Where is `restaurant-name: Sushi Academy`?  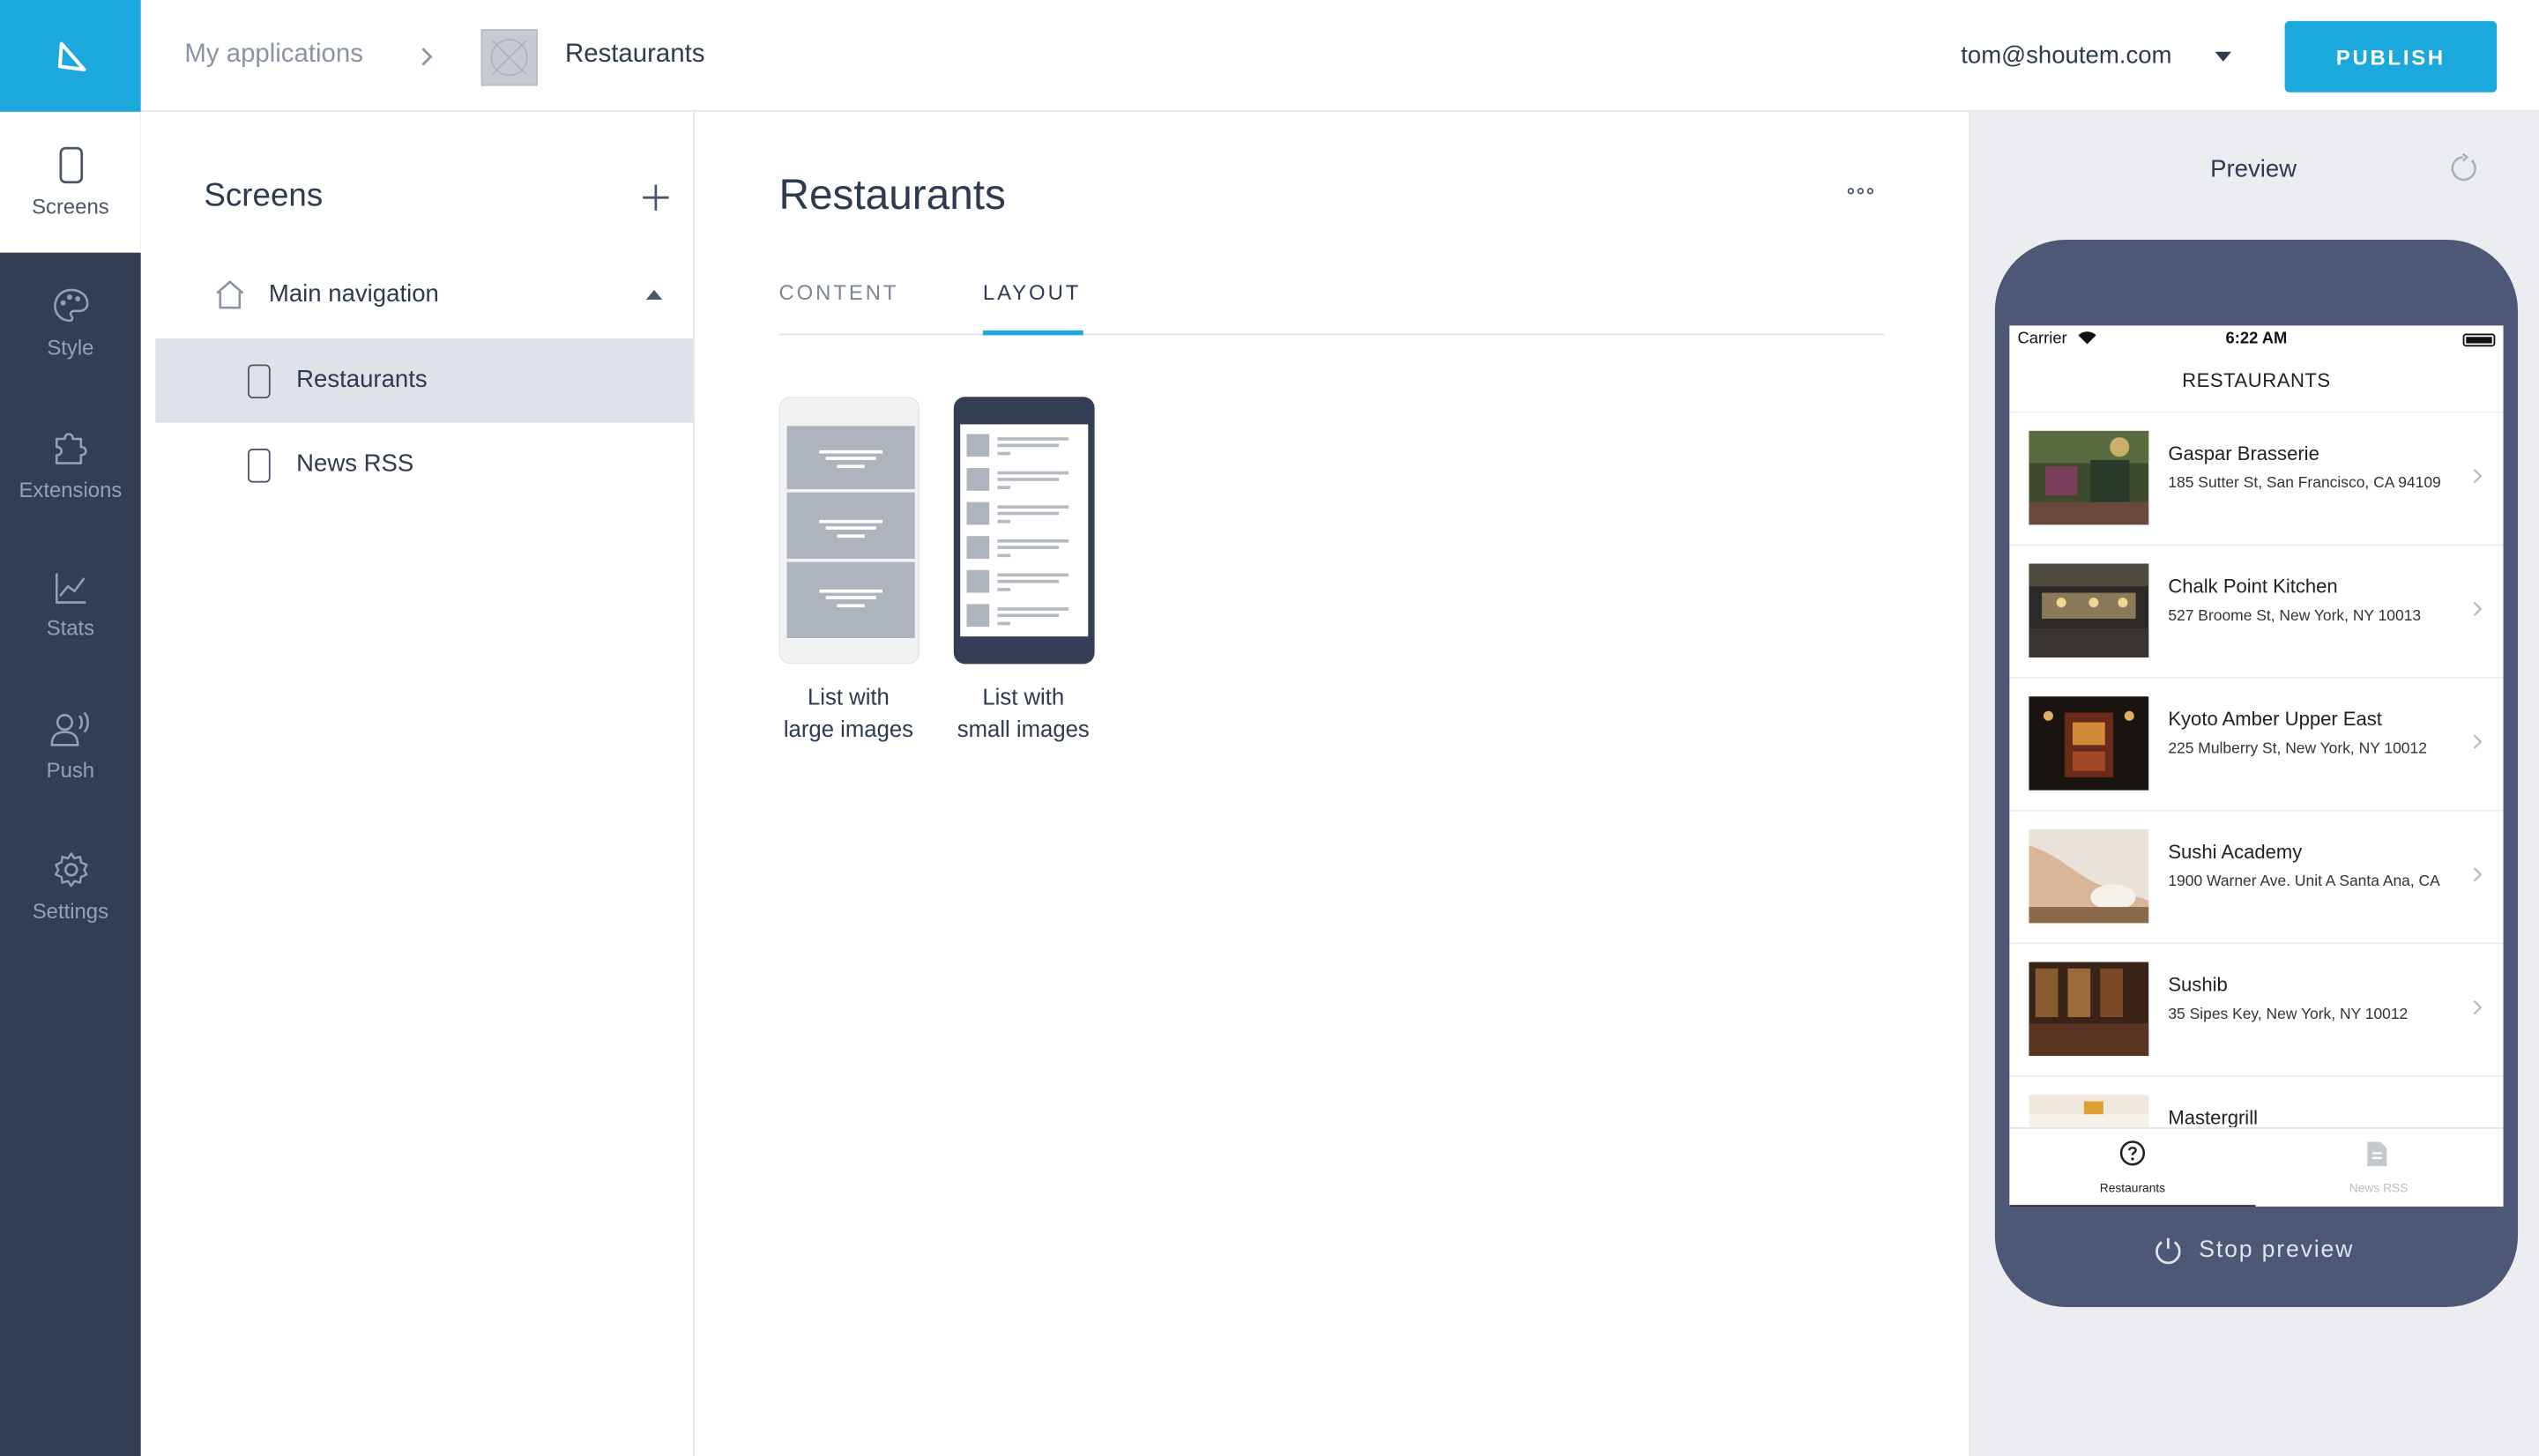 restaurant-name: Sushi Academy is located at coordinates (2235, 852).